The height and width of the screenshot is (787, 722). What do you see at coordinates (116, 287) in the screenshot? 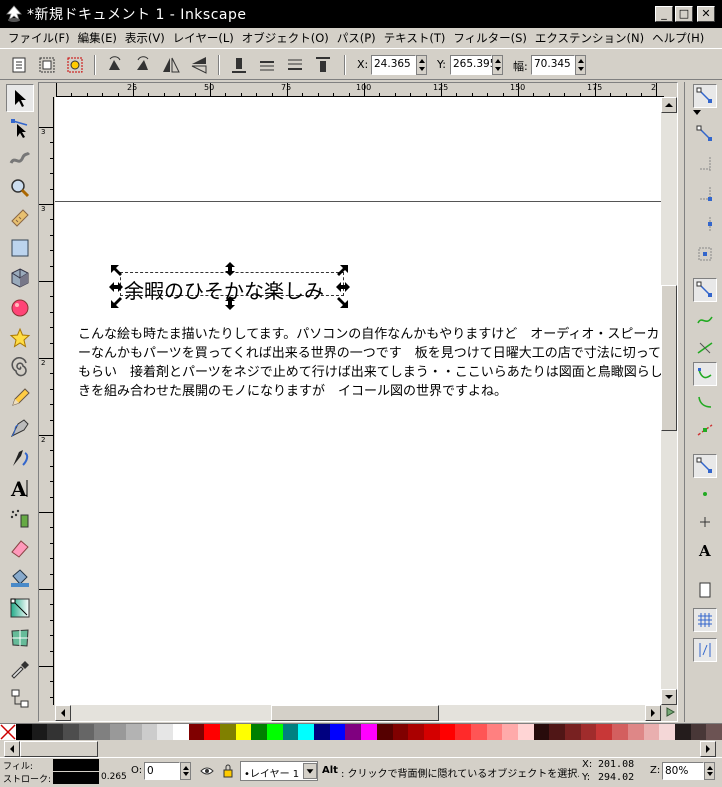
I see `scale-handle-w-icon` at bounding box center [116, 287].